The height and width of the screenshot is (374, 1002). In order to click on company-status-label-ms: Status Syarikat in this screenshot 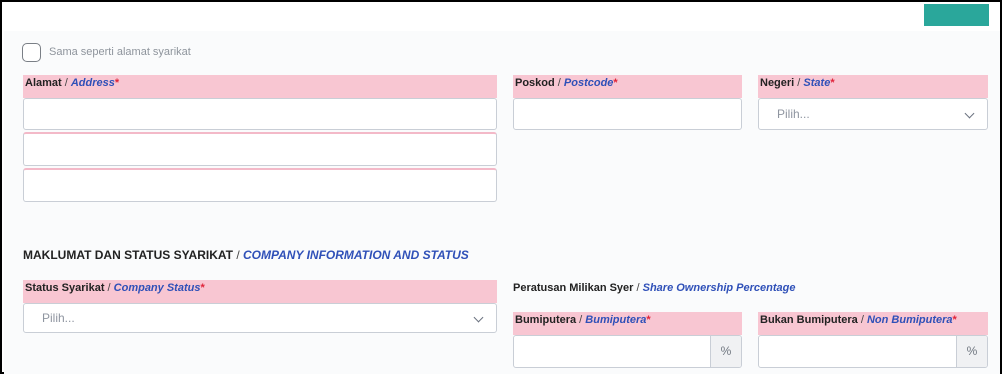, I will do `click(65, 288)`.